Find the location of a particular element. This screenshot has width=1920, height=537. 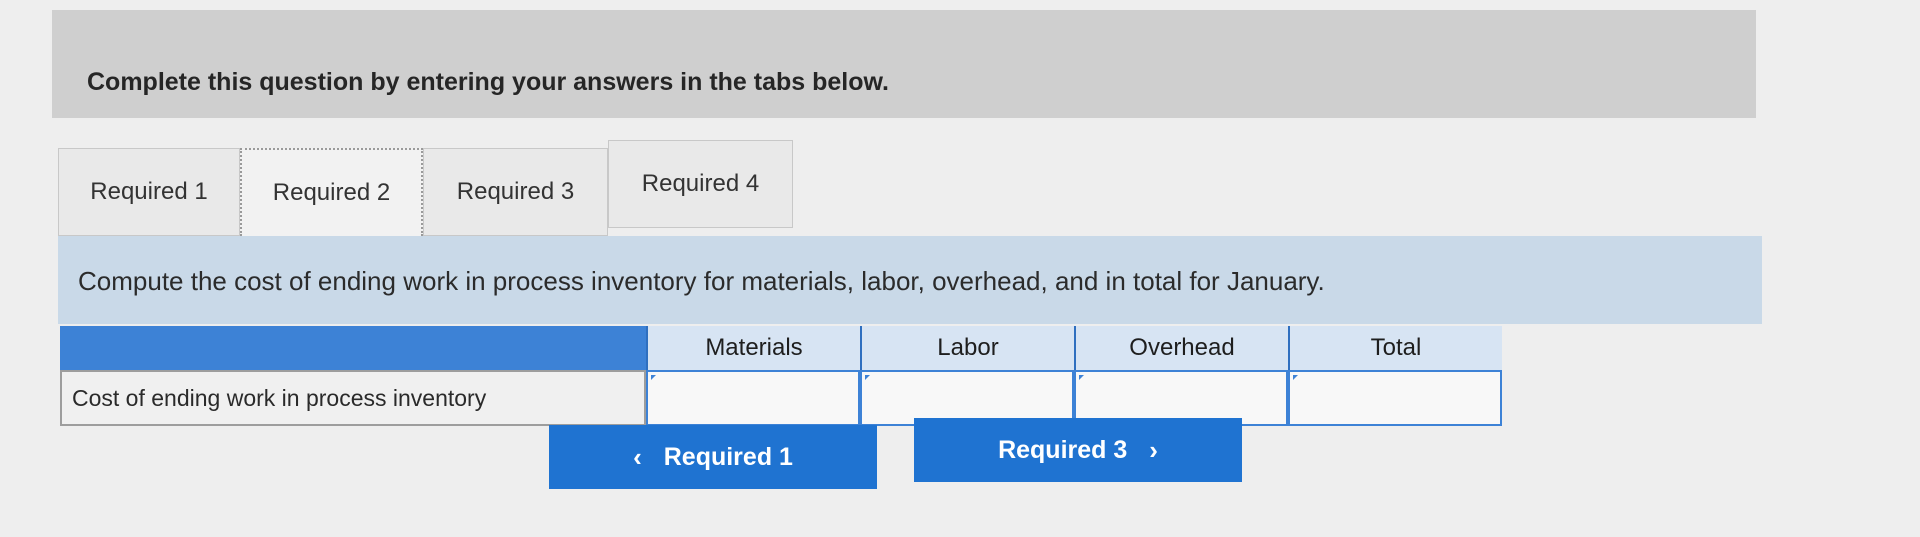

column-header-labor: Labor is located at coordinates (967, 348).